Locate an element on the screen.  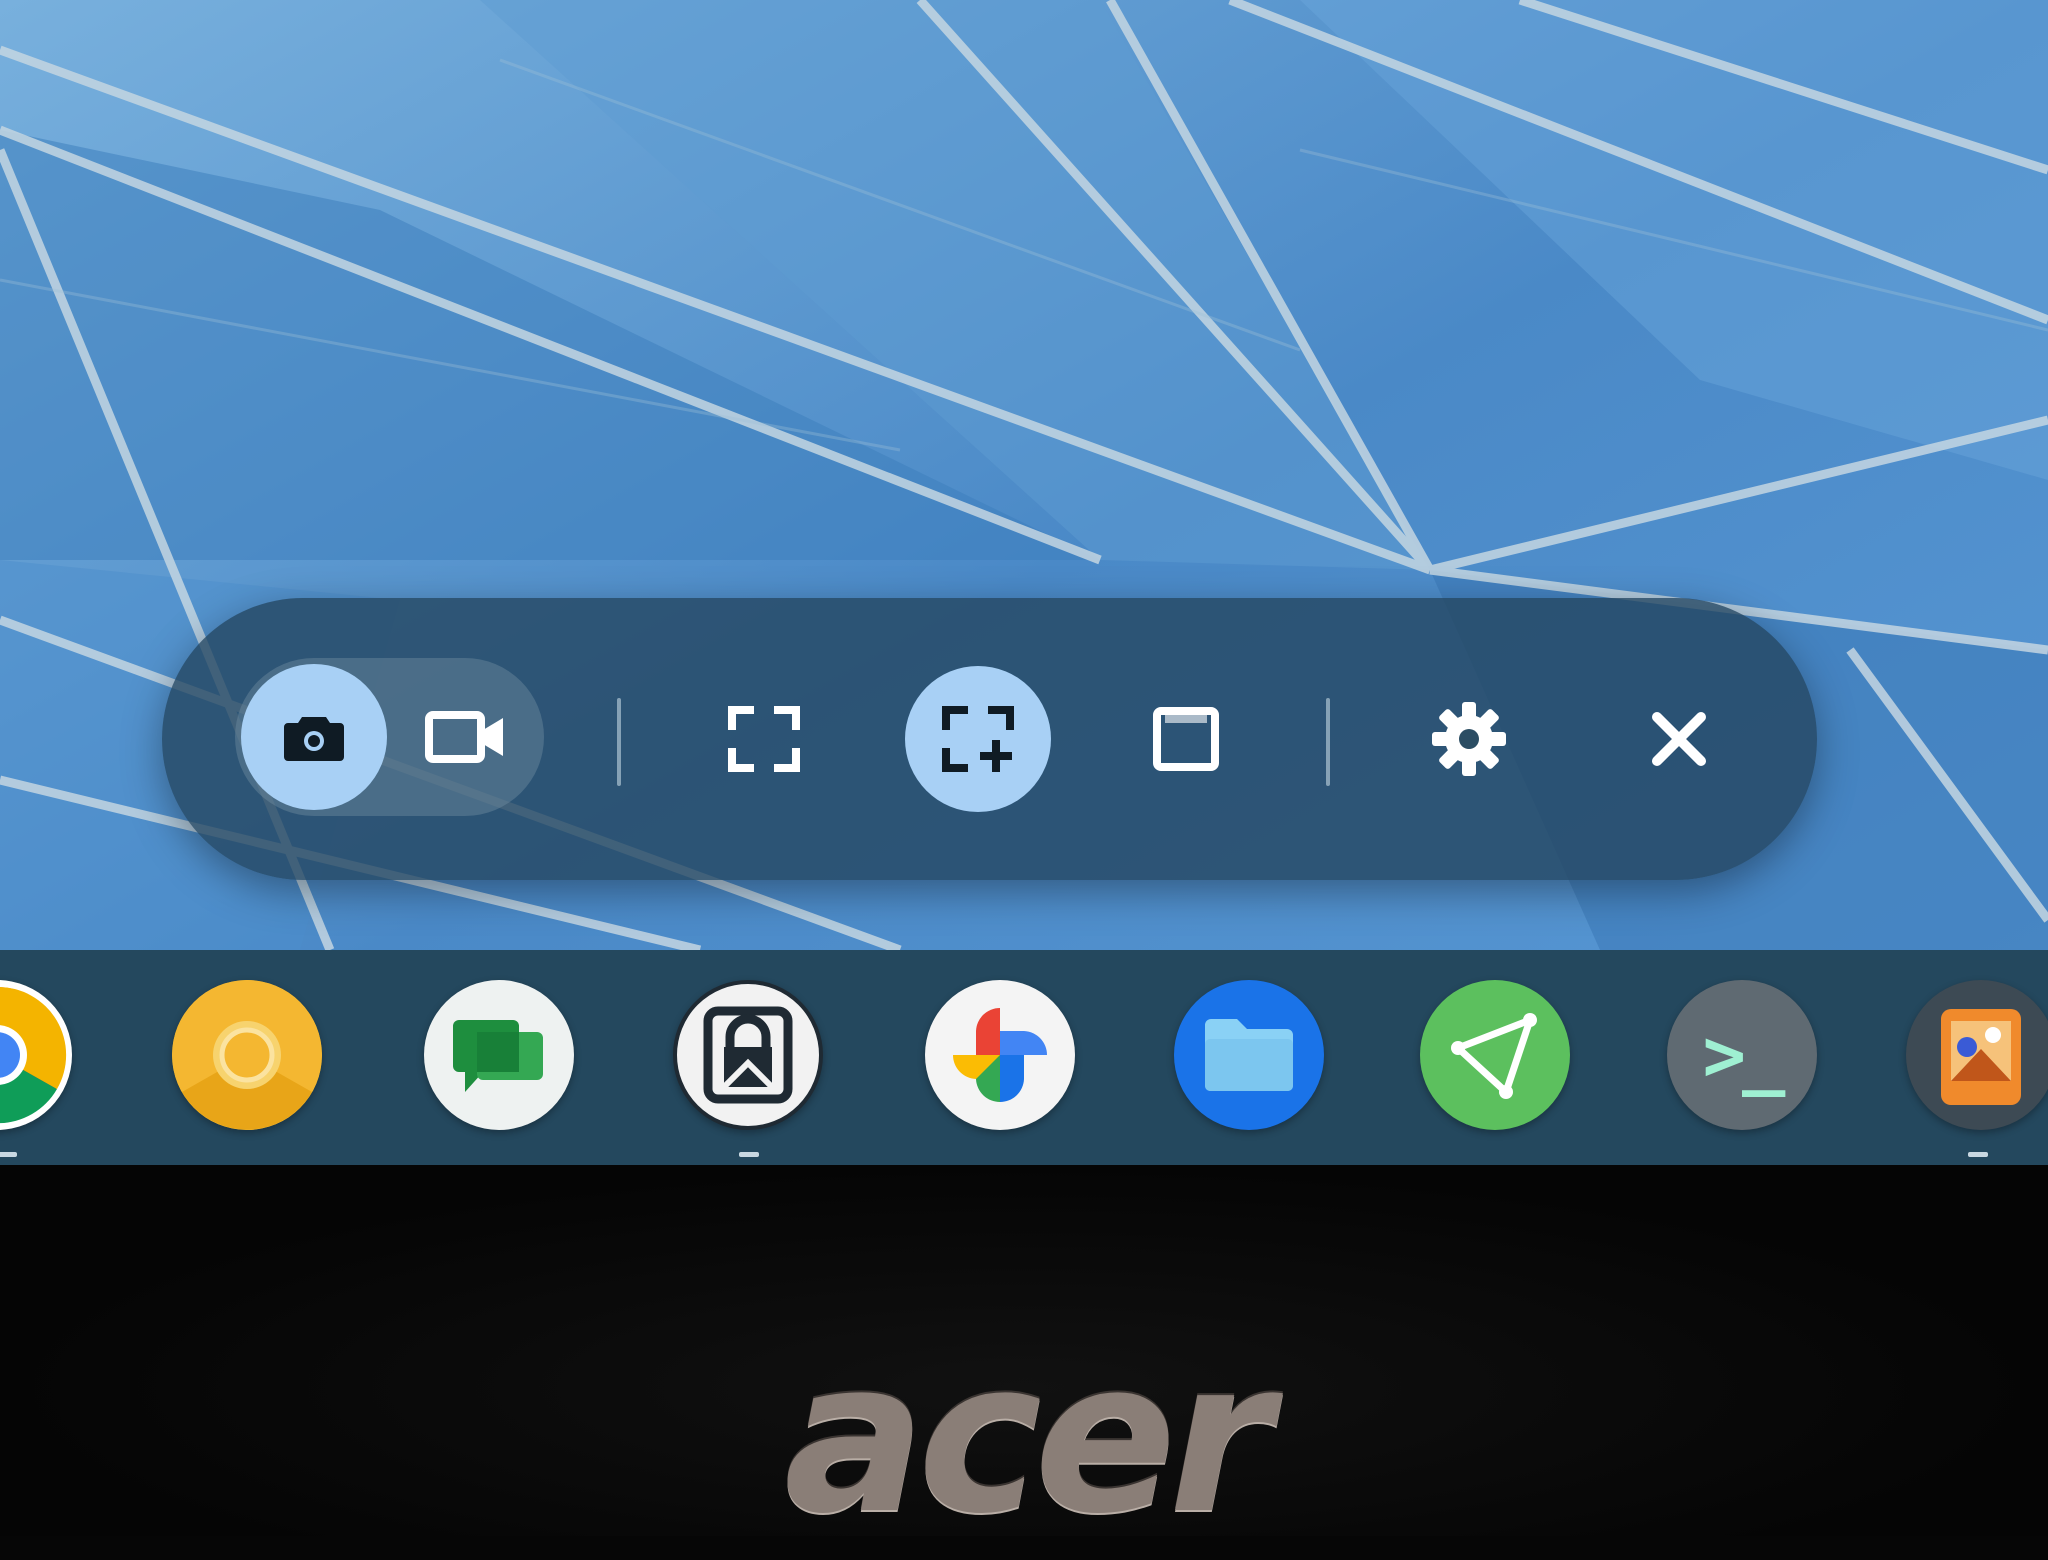
chat-icon is located at coordinates (498, 1056).